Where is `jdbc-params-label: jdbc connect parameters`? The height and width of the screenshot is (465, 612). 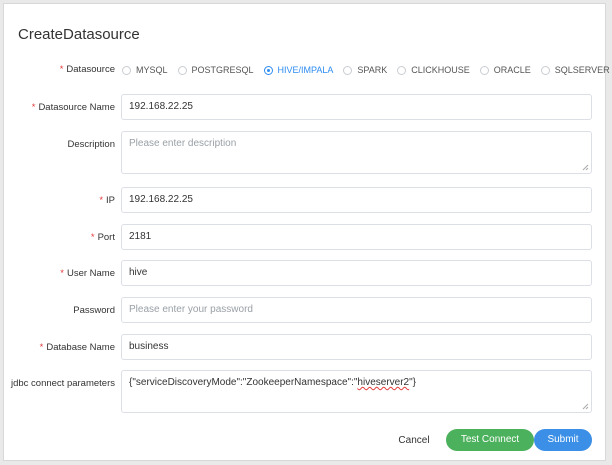
jdbc-params-label: jdbc connect parameters is located at coordinates (62, 383).